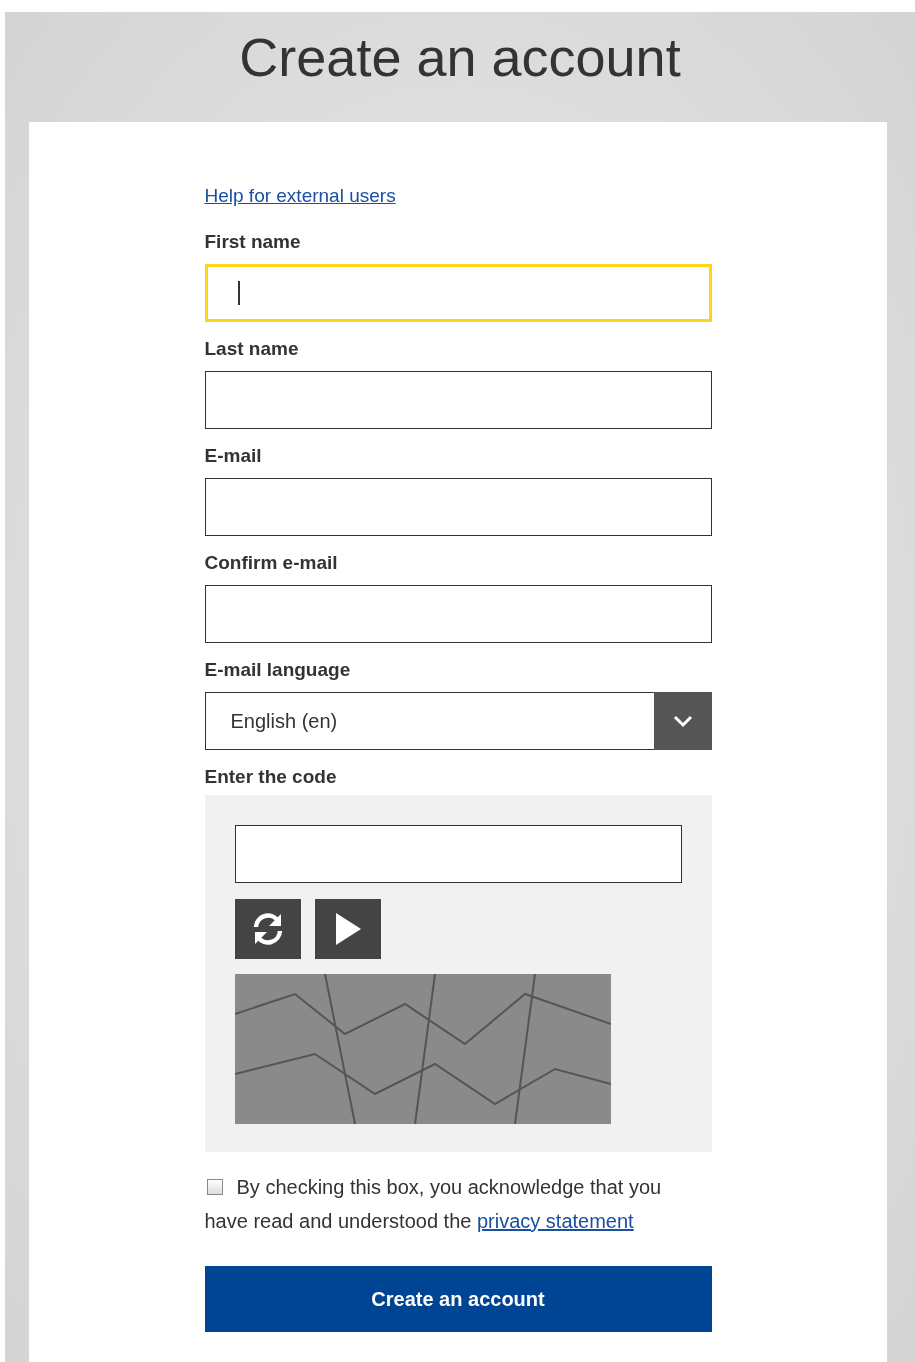  I want to click on checkbox-icon, so click(214, 1187).